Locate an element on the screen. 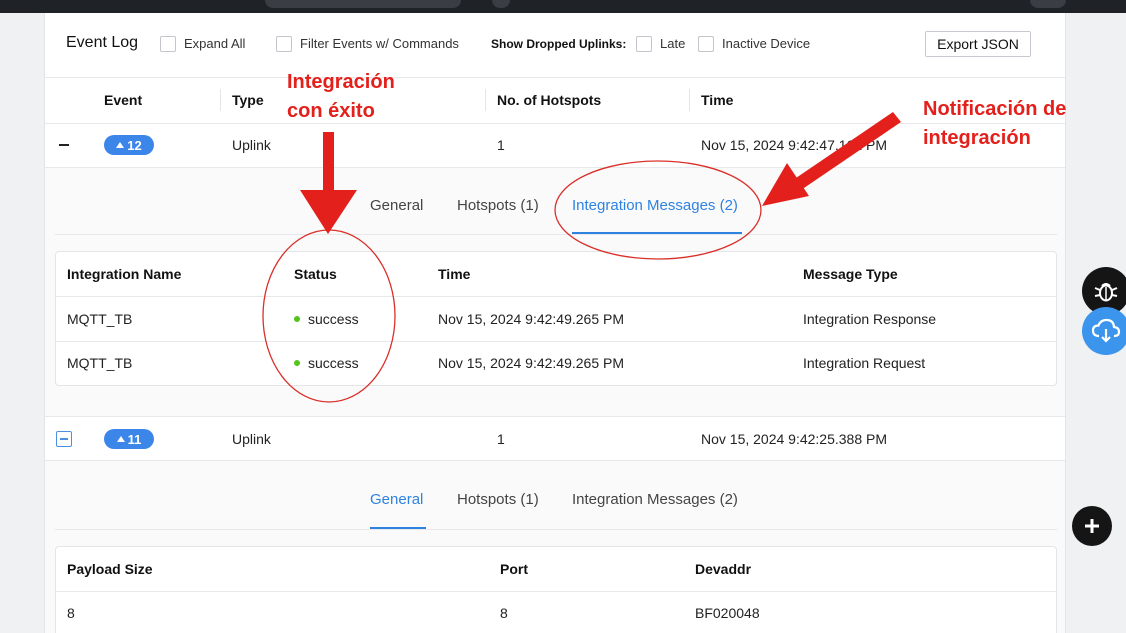  annotation-line: Integración is located at coordinates (341, 82).